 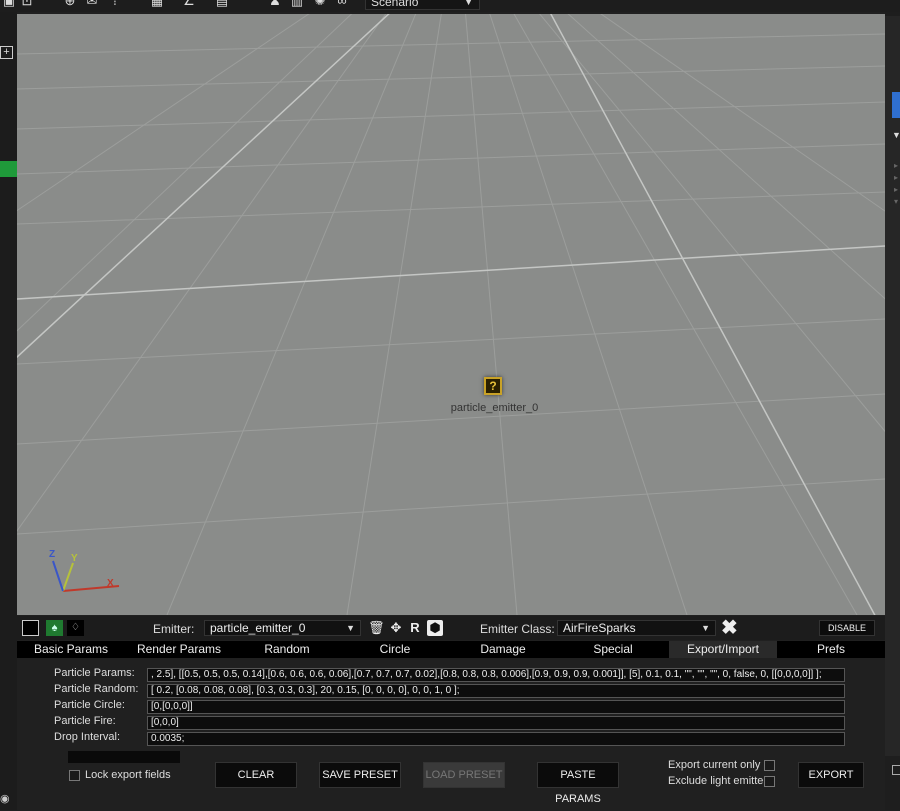 I want to click on particle-circle-field: [0,[0,0,0]], so click(x=496, y=707).